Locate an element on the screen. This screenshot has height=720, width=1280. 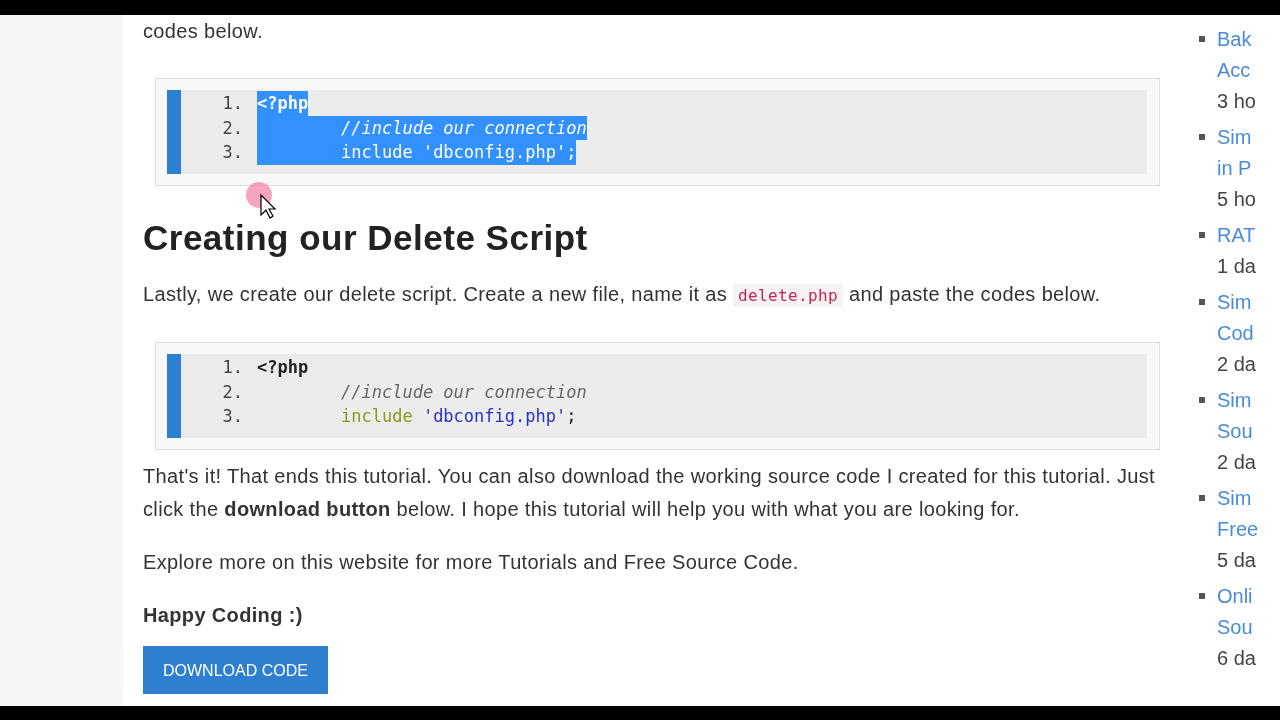
post-link: Free is located at coordinates (1238, 529).